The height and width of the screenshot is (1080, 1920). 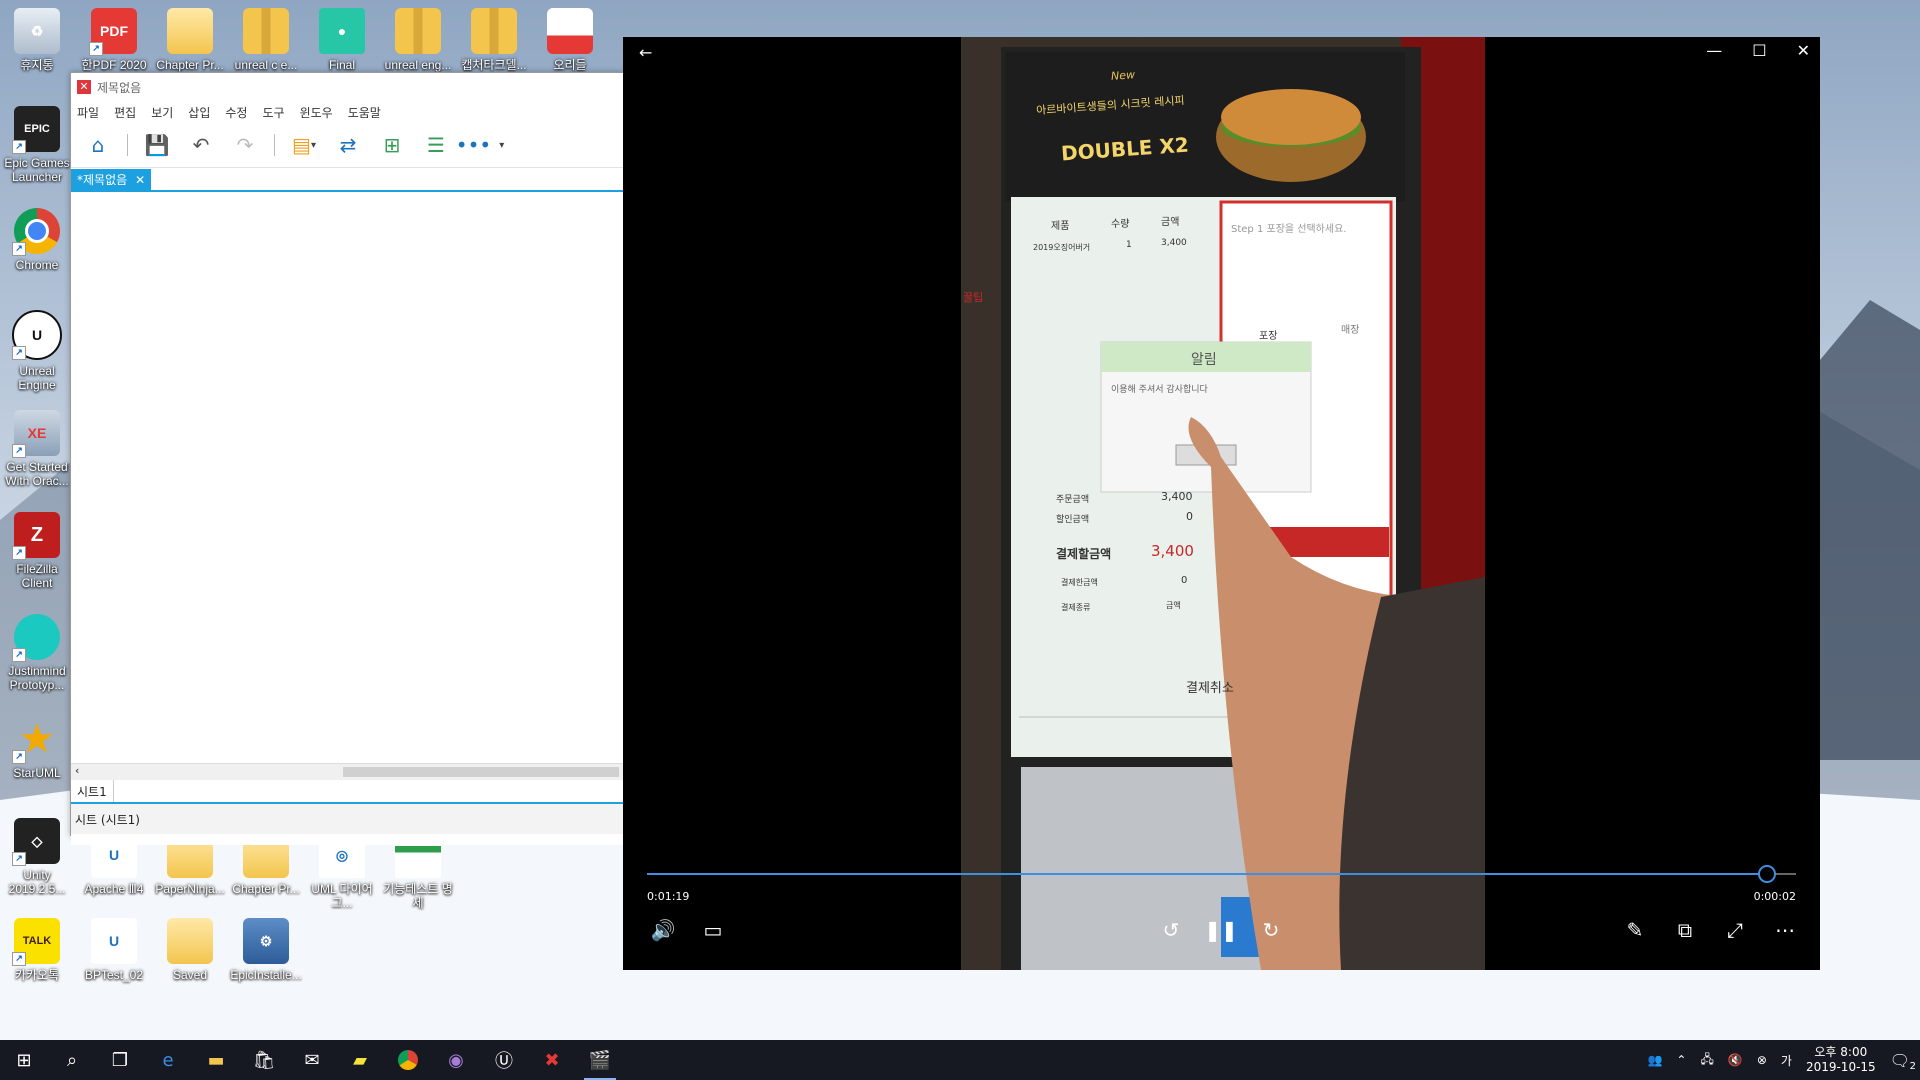 I want to click on pause-button: ❚❚, so click(x=1221, y=930).